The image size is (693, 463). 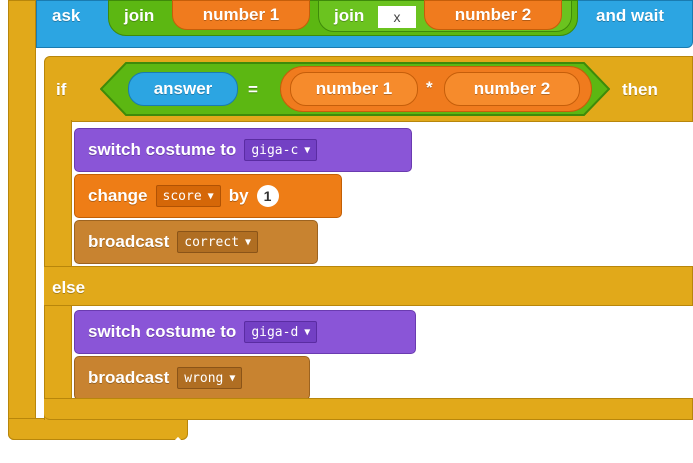 What do you see at coordinates (368, 286) in the screenshot?
I see `else-bar` at bounding box center [368, 286].